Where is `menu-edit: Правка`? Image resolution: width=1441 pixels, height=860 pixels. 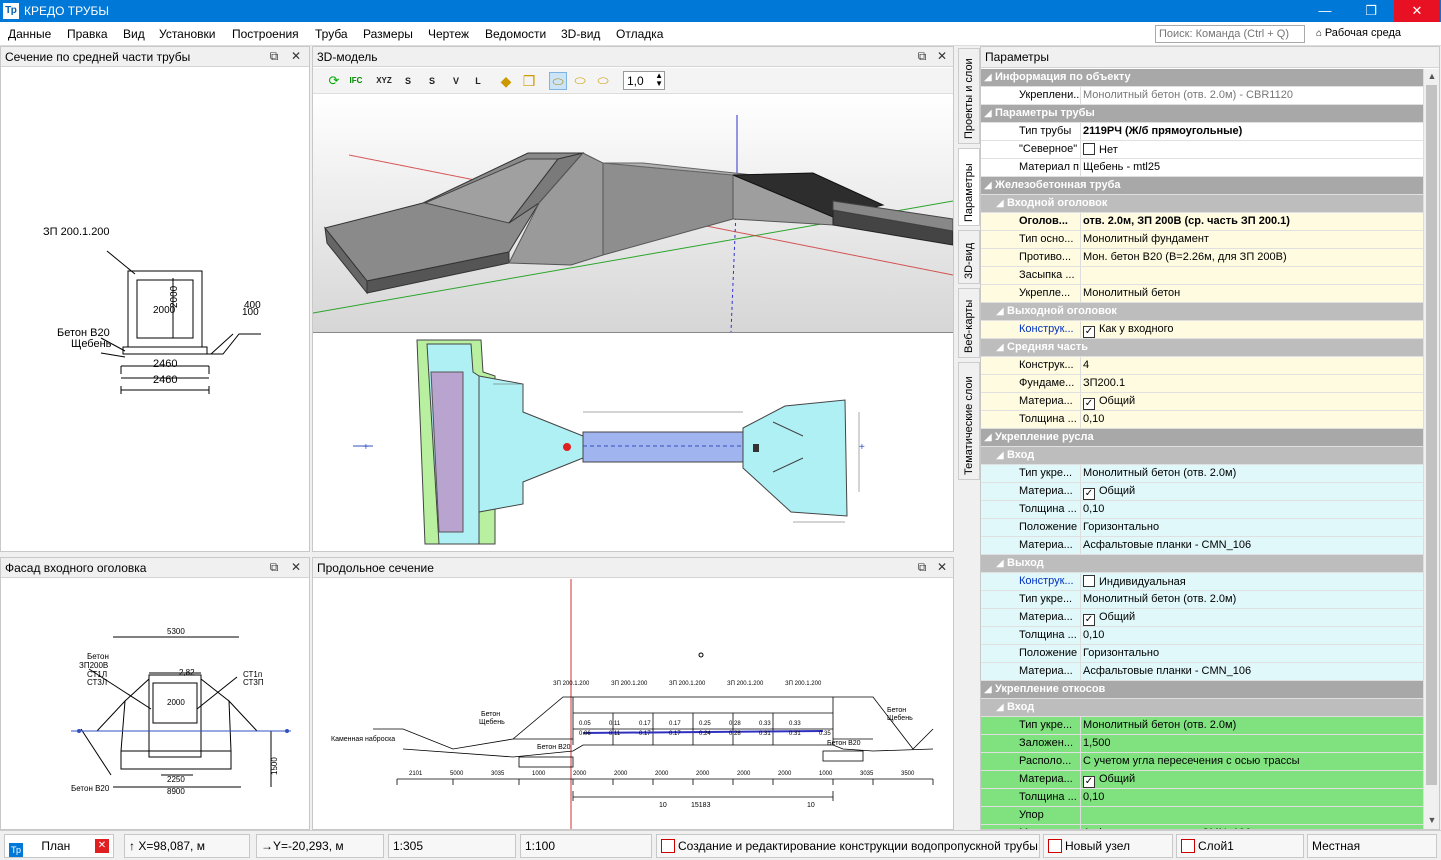
menu-edit: Правка is located at coordinates (87, 34).